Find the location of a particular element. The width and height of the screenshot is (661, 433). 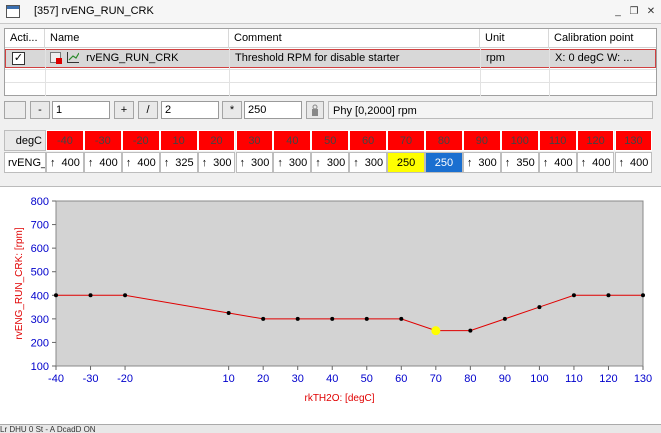

restore-button: ❐ is located at coordinates (634, 12).